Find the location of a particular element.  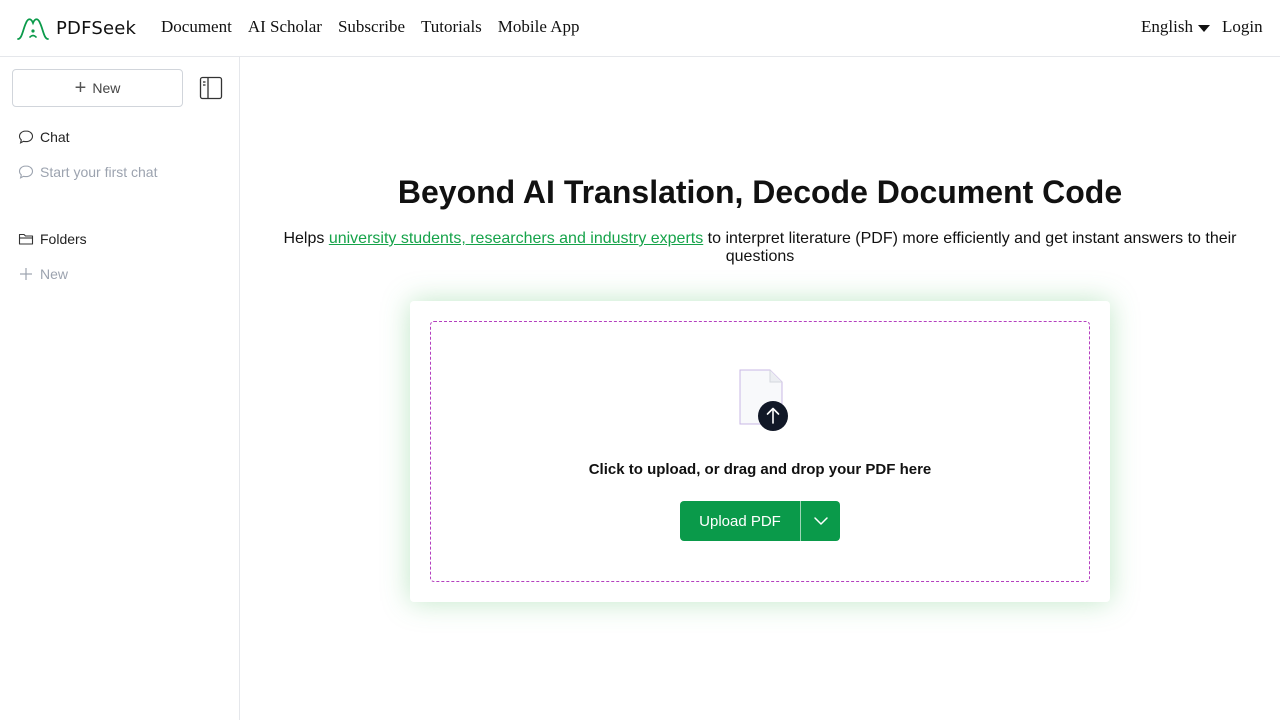

nav-tutorials: Tutorials is located at coordinates (451, 27).